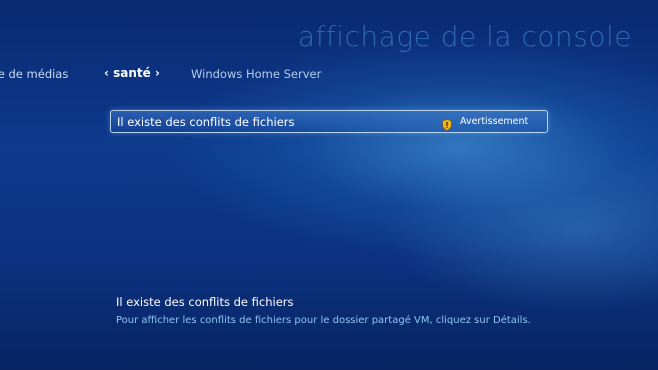  I want to click on chevron-left-icon: ‹, so click(106, 73).